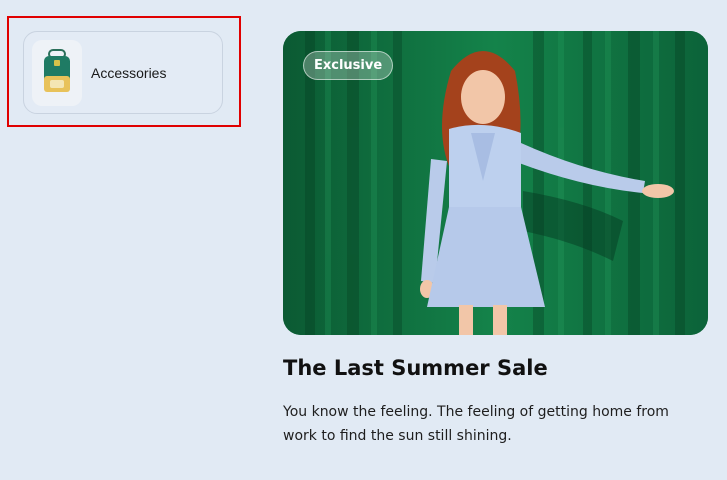 The height and width of the screenshot is (480, 727). I want to click on promo-title: The Last Summer Sale, so click(415, 368).